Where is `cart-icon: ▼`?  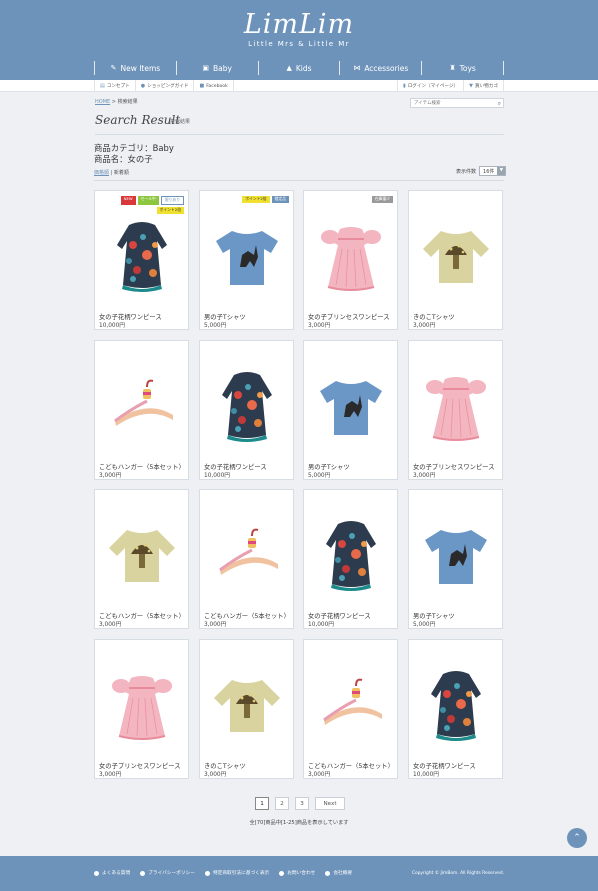 cart-icon: ▼ is located at coordinates (471, 86).